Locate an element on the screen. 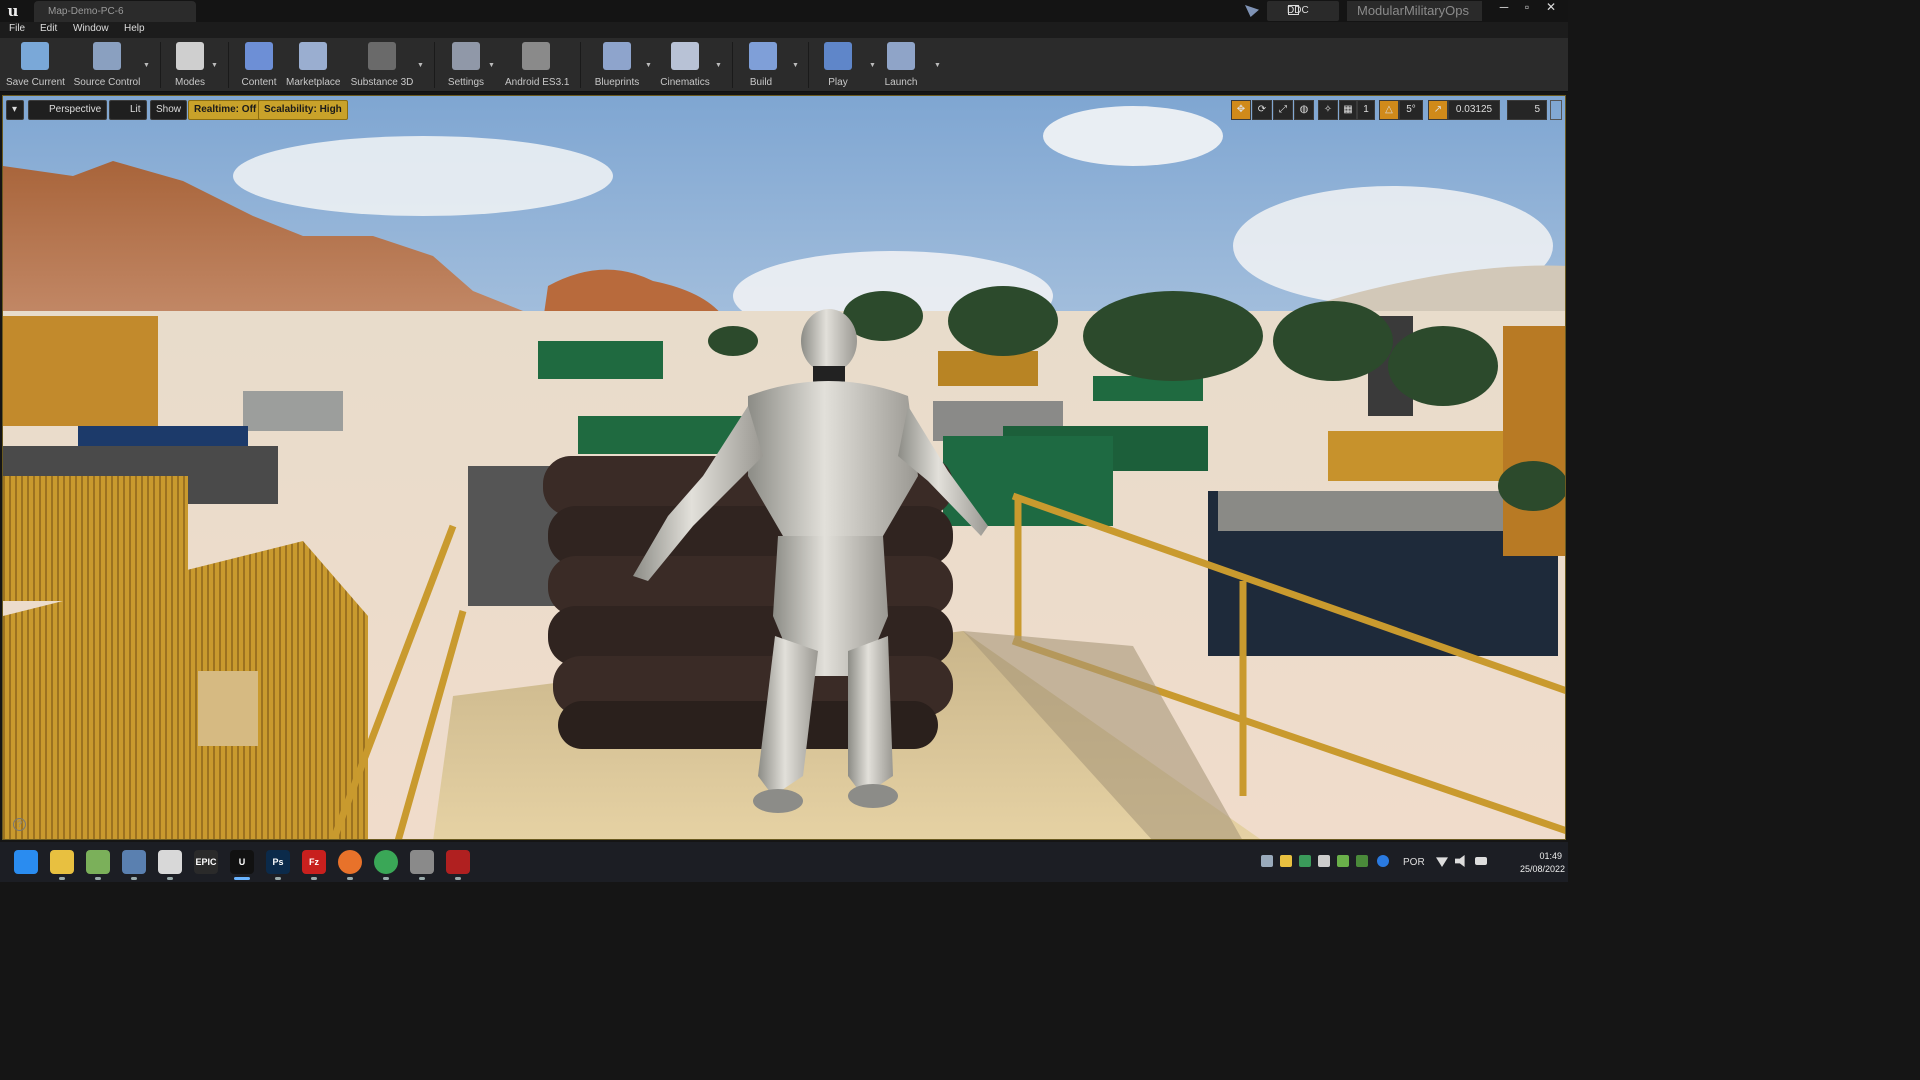 The height and width of the screenshot is (1080, 1920). camera-speed-button: 5 is located at coordinates (1527, 110).